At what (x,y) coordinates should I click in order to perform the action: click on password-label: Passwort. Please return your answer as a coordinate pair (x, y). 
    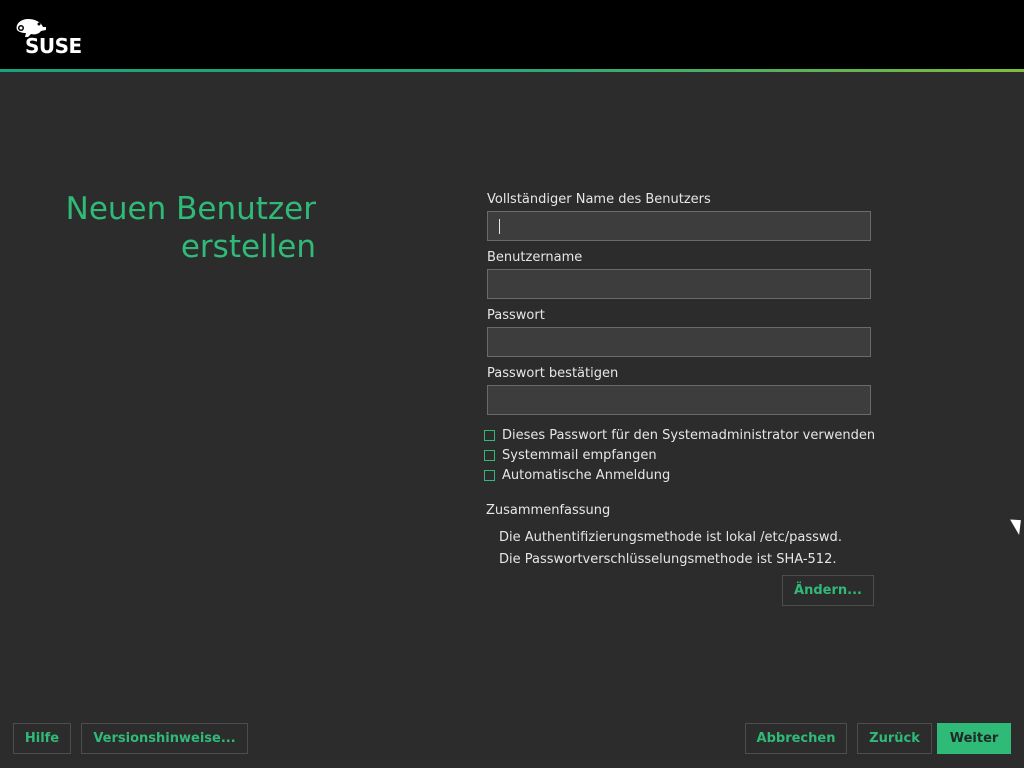
    Looking at the image, I should click on (516, 315).